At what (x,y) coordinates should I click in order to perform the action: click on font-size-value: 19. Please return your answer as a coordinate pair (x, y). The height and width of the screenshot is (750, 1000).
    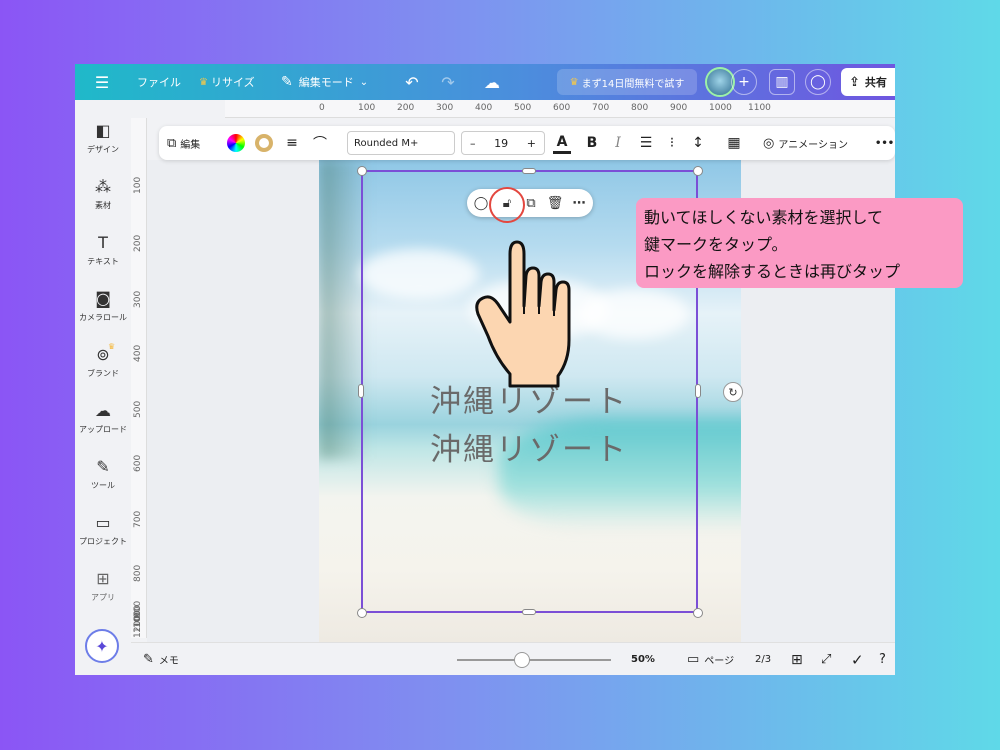
    Looking at the image, I should click on (501, 143).